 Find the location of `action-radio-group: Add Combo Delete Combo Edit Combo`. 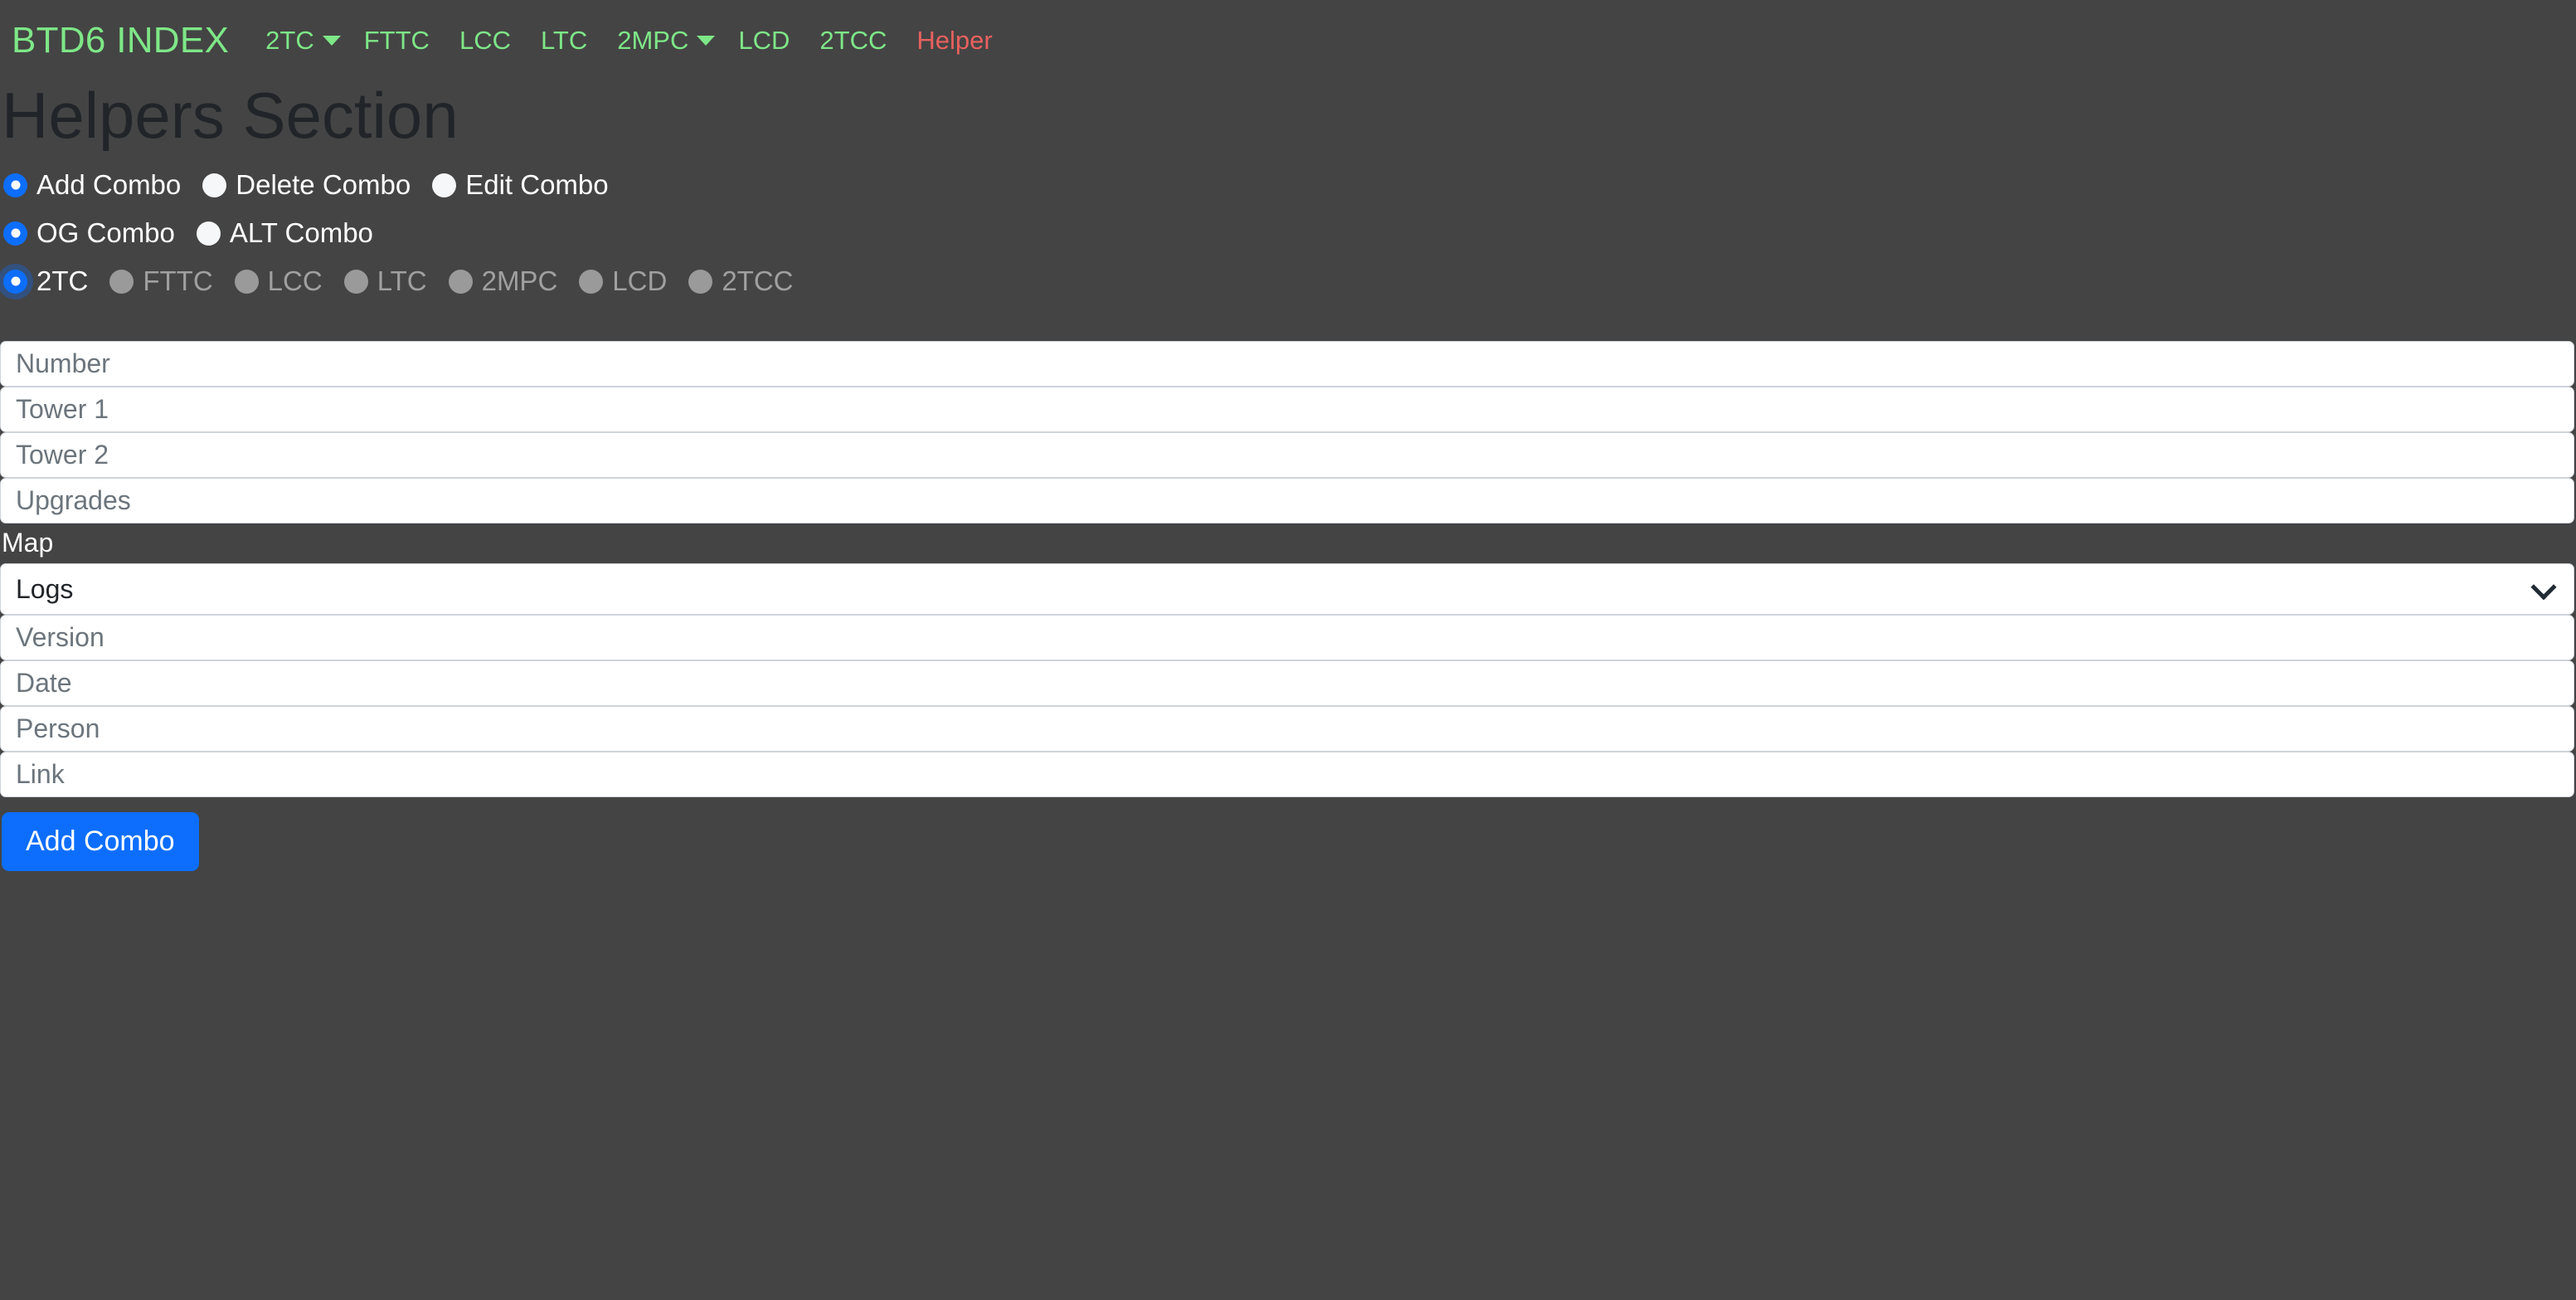

action-radio-group: Add Combo Delete Combo Edit Combo is located at coordinates (1288, 185).